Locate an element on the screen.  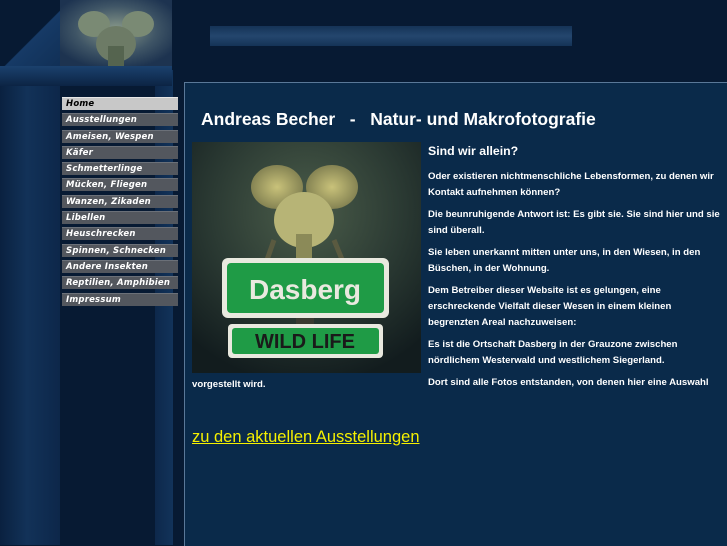
dasberg-wildlife-photo: Dasberg WILD LIFE is located at coordinates (306, 257).